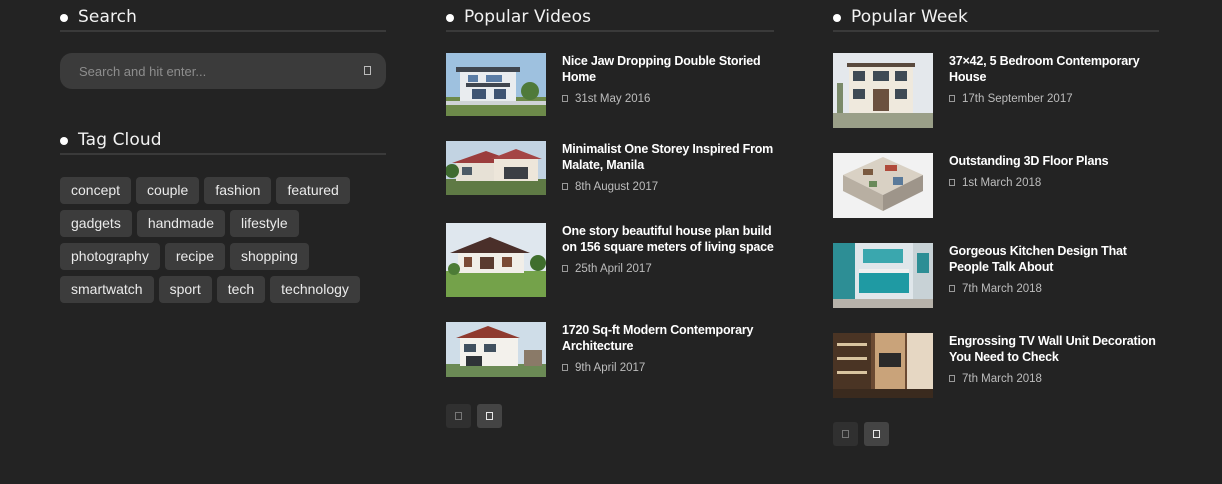  What do you see at coordinates (205, 71) in the screenshot?
I see `search-input` at bounding box center [205, 71].